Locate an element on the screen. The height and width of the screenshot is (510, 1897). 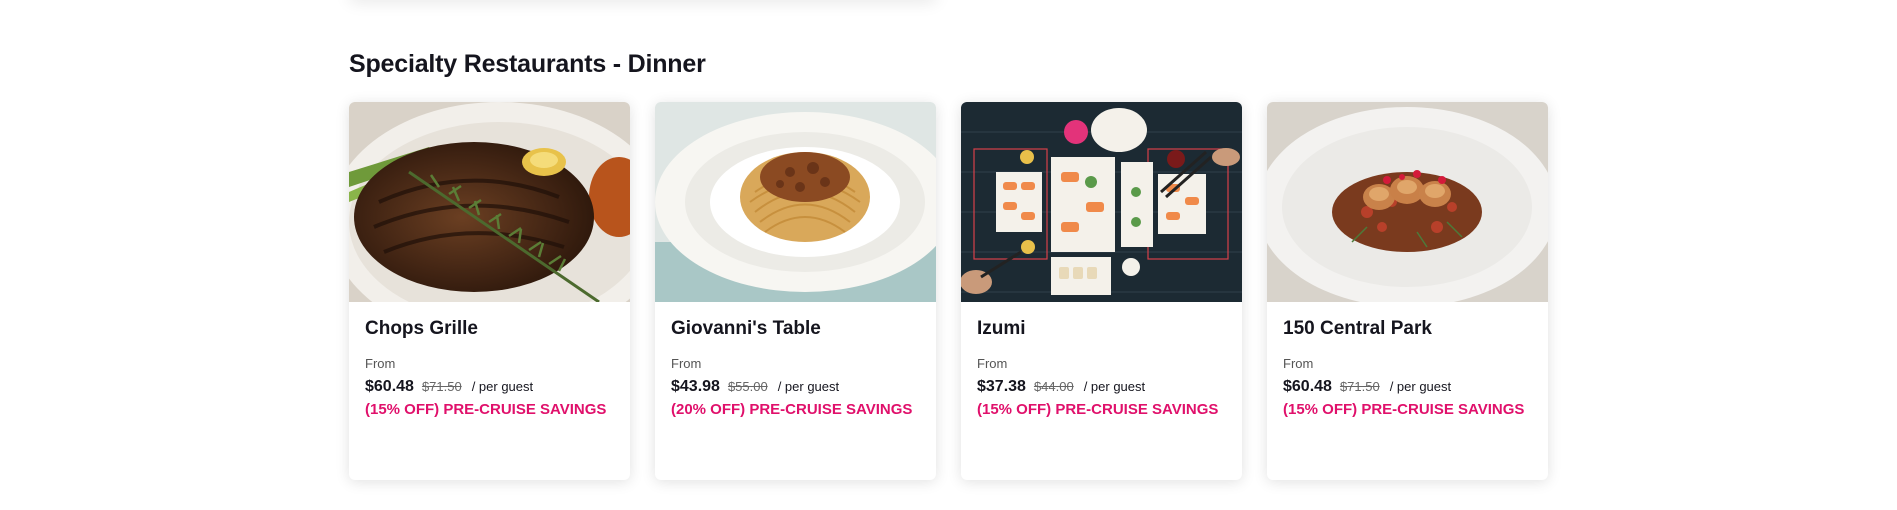
original-price: $44.00 is located at coordinates (1053, 386).